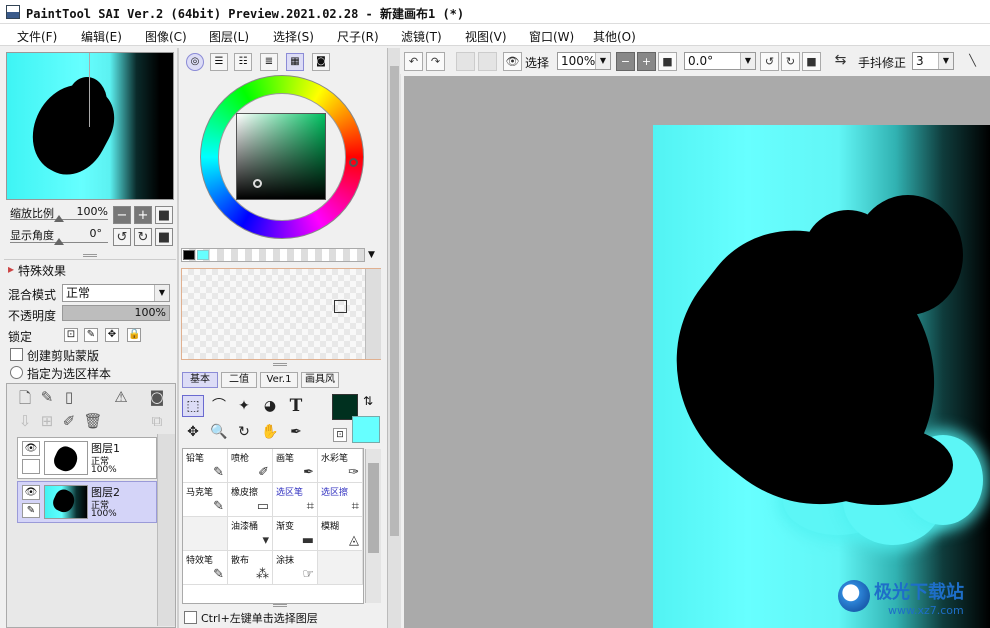  I want to click on hand-tool-icon: ✋, so click(270, 432).